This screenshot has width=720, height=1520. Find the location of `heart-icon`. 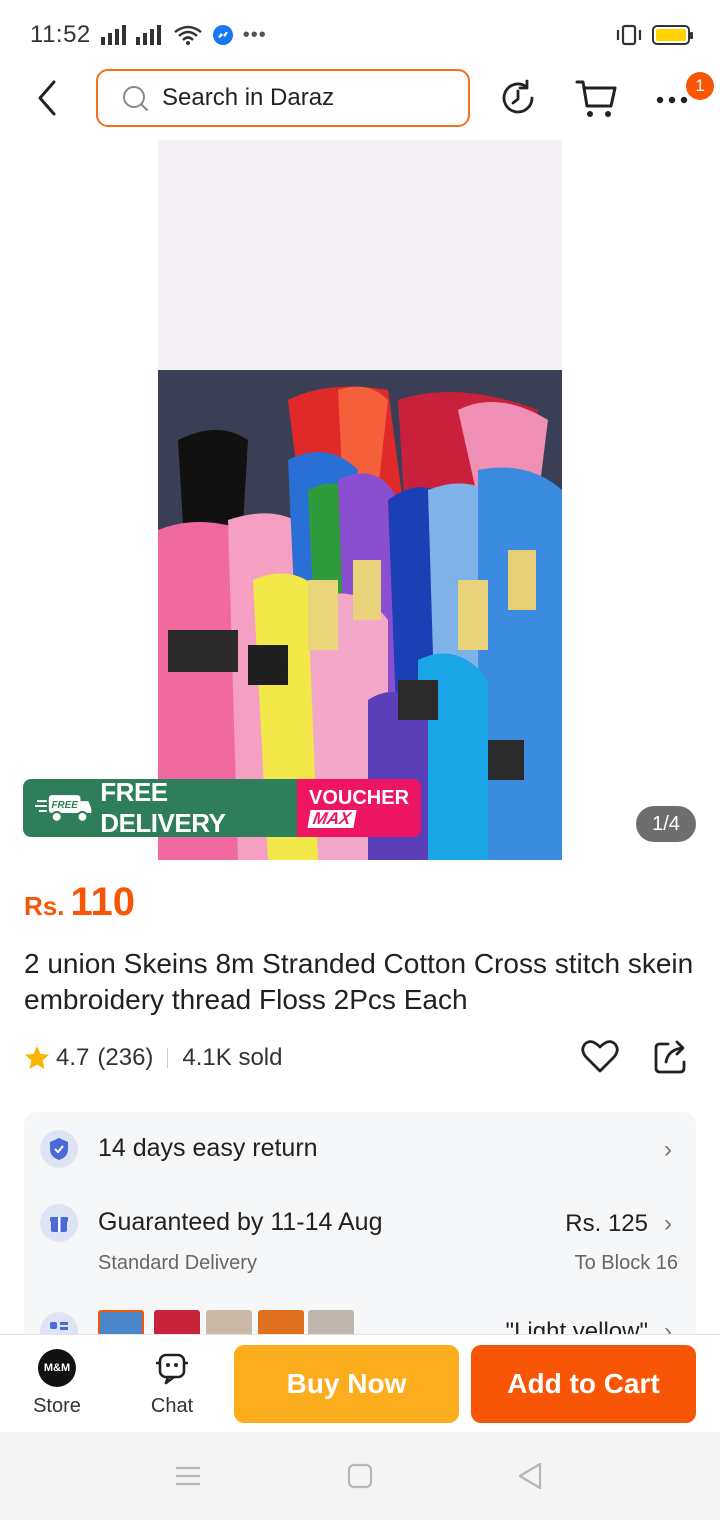

heart-icon is located at coordinates (600, 1056).